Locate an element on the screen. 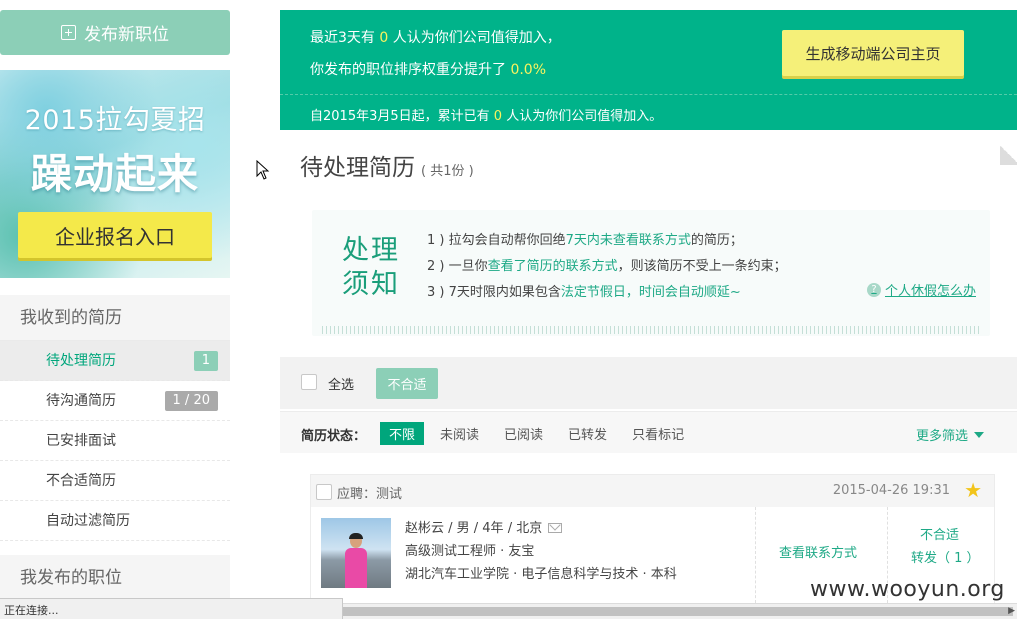  sidebar-item-auto-filtered: 自动过滤简历 is located at coordinates (115, 521).